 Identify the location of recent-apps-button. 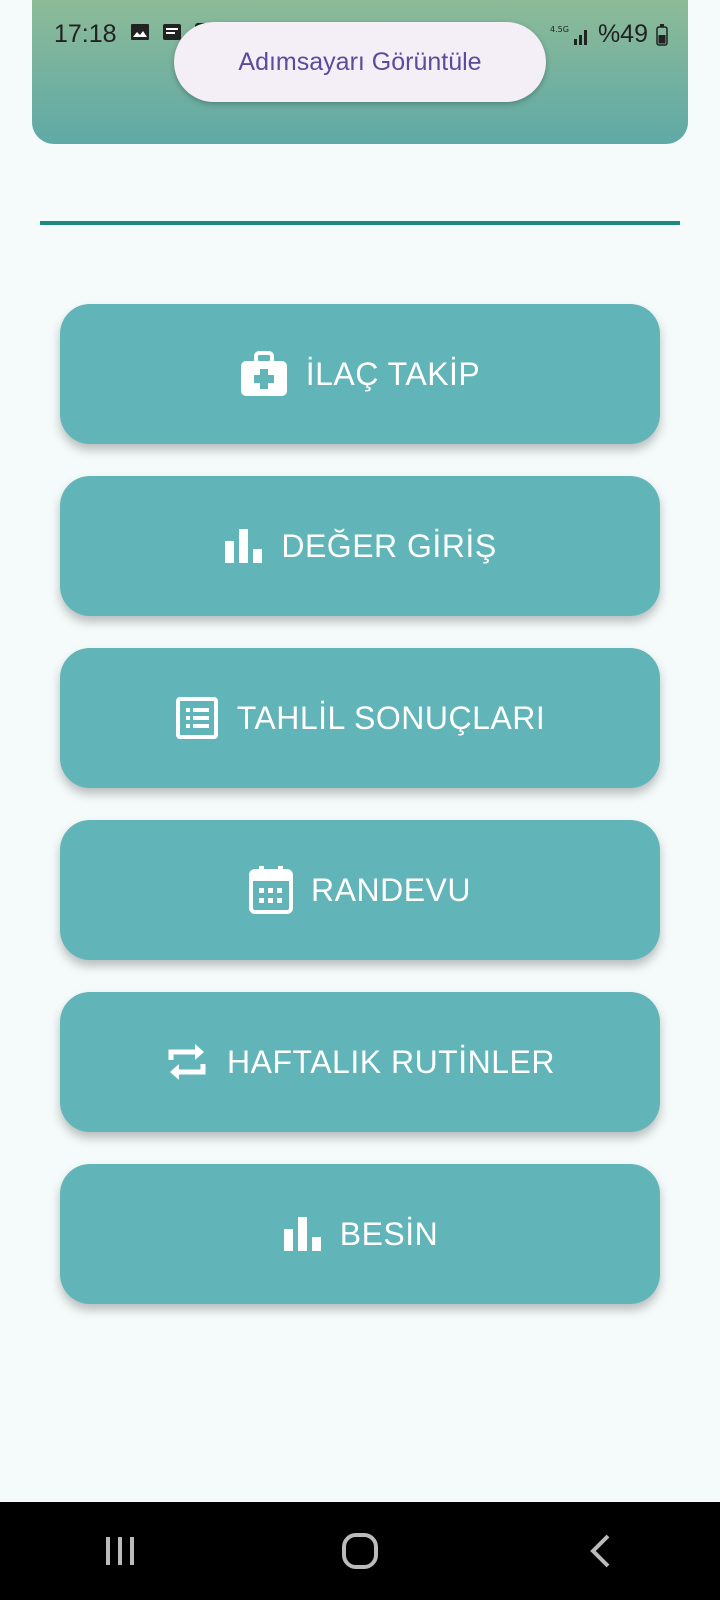
(120, 1551).